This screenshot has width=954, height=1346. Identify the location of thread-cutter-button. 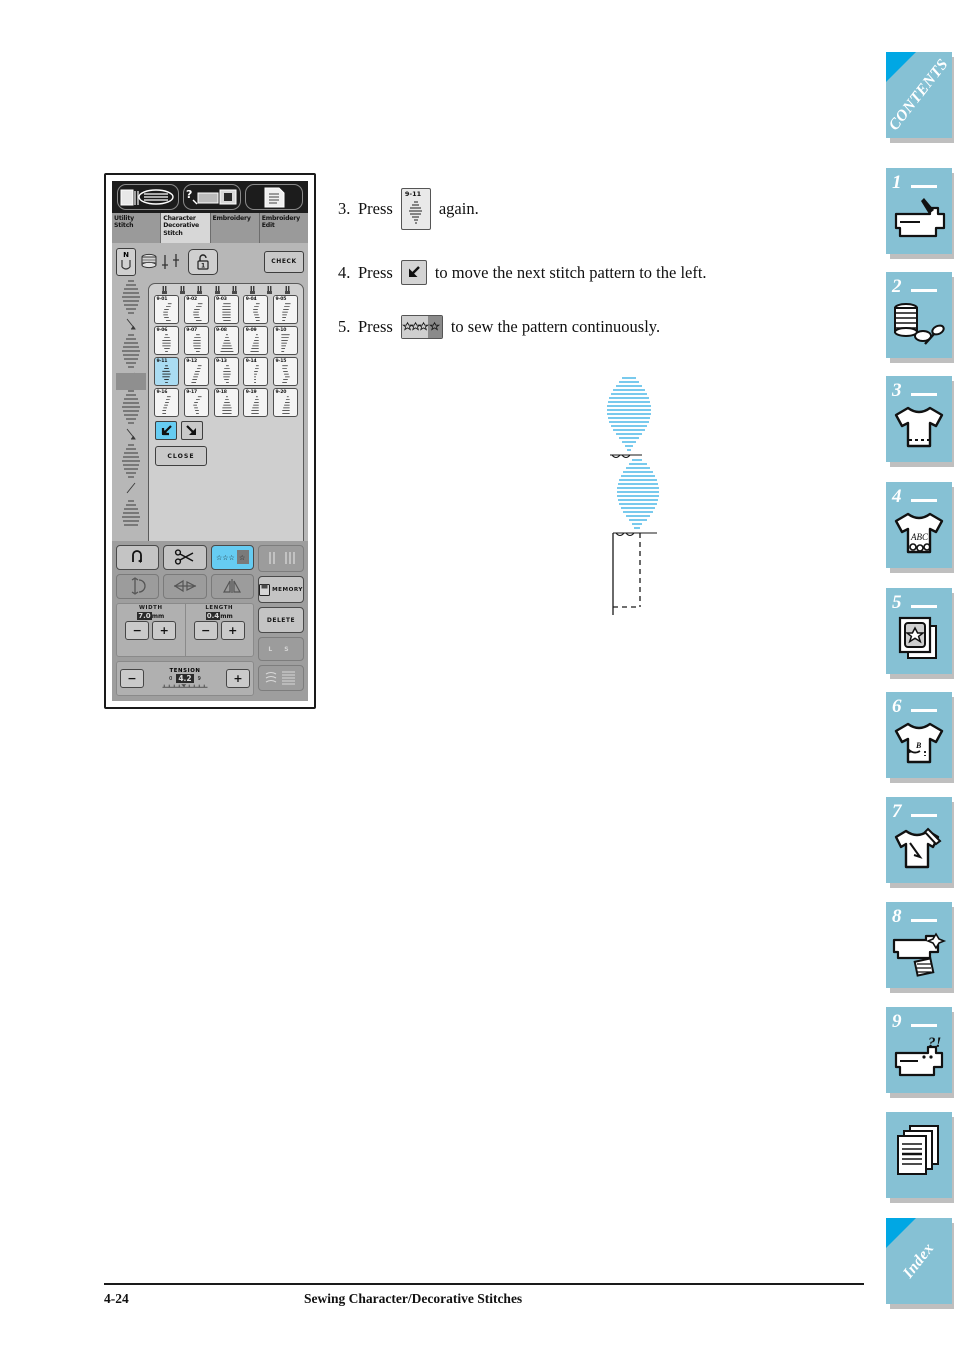
(185, 557).